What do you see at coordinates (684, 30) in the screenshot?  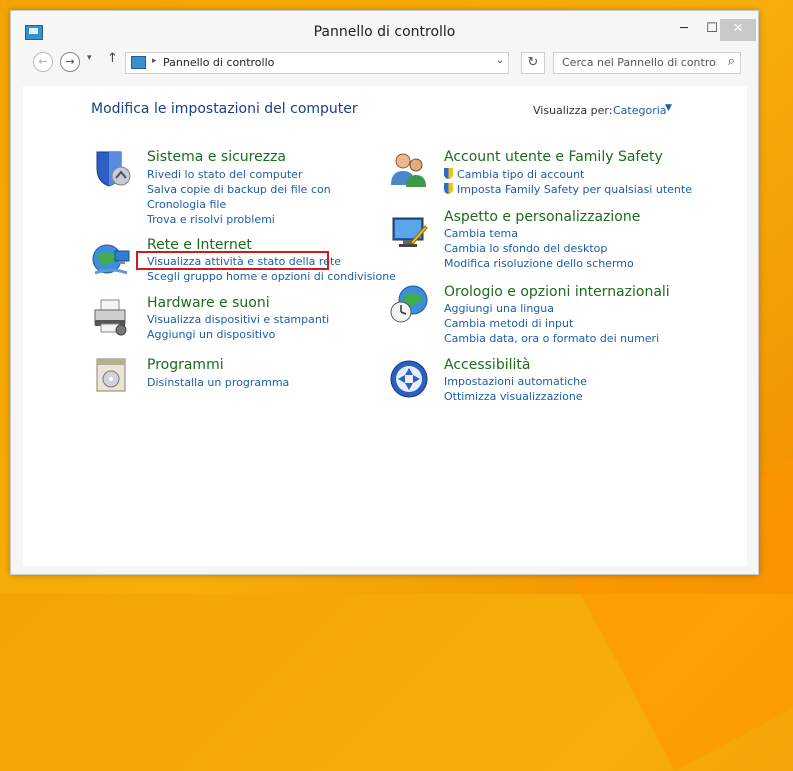 I see `minimize-button: ─` at bounding box center [684, 30].